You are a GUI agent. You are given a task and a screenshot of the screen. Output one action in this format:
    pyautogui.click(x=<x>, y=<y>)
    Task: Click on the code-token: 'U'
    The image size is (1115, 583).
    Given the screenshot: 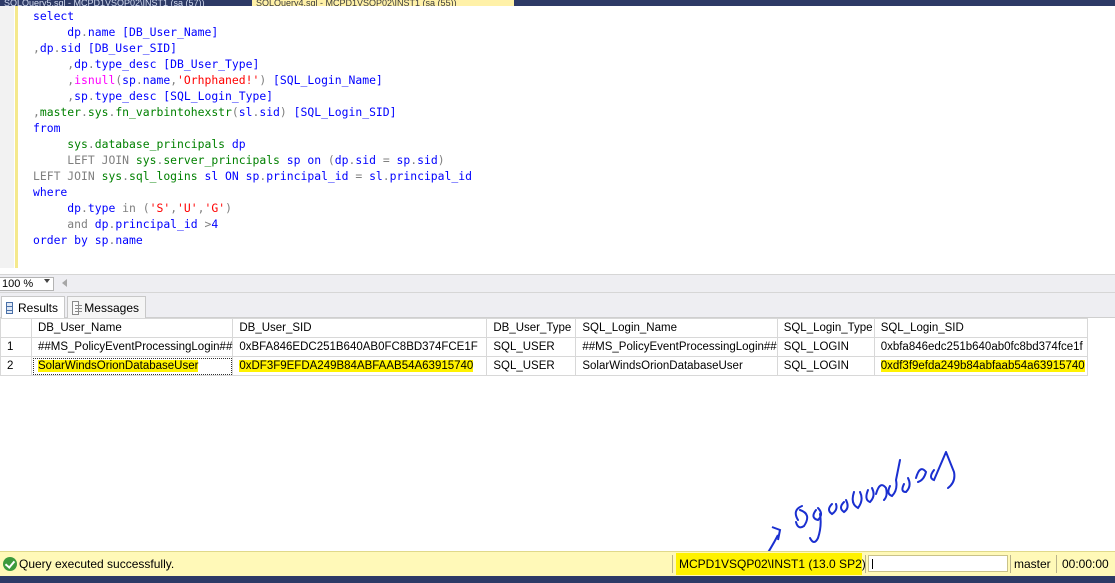 What is the action you would take?
    pyautogui.click(x=187, y=208)
    